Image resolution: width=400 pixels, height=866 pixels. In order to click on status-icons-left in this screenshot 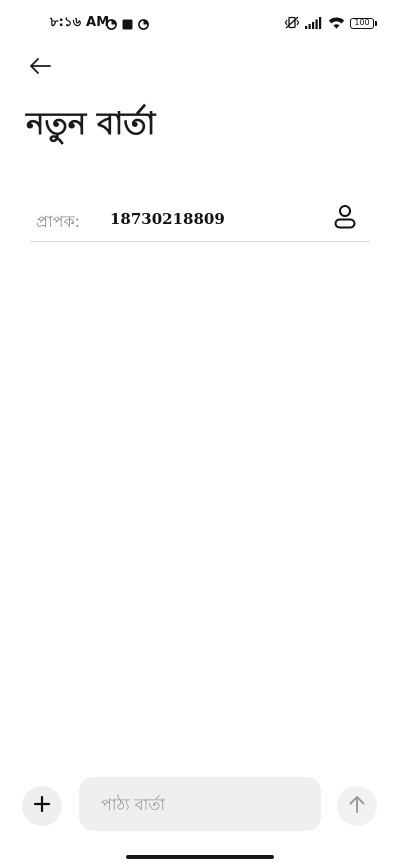, I will do `click(127, 24)`.